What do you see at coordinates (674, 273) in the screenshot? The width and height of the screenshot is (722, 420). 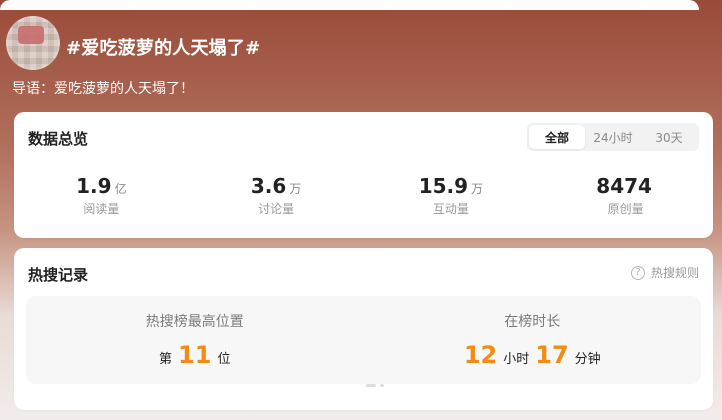 I see `hot-search-rules-label: 热搜规则` at bounding box center [674, 273].